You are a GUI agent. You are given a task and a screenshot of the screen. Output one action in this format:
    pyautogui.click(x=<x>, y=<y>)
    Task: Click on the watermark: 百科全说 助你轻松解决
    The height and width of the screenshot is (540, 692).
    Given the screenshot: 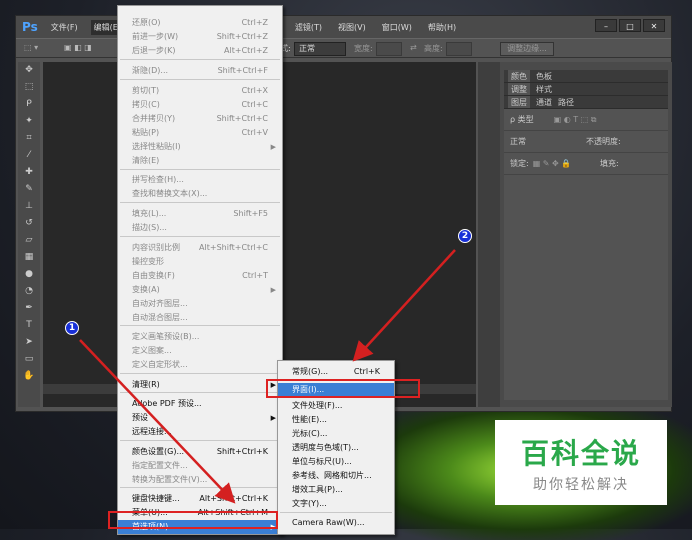 What is the action you would take?
    pyautogui.click(x=581, y=462)
    